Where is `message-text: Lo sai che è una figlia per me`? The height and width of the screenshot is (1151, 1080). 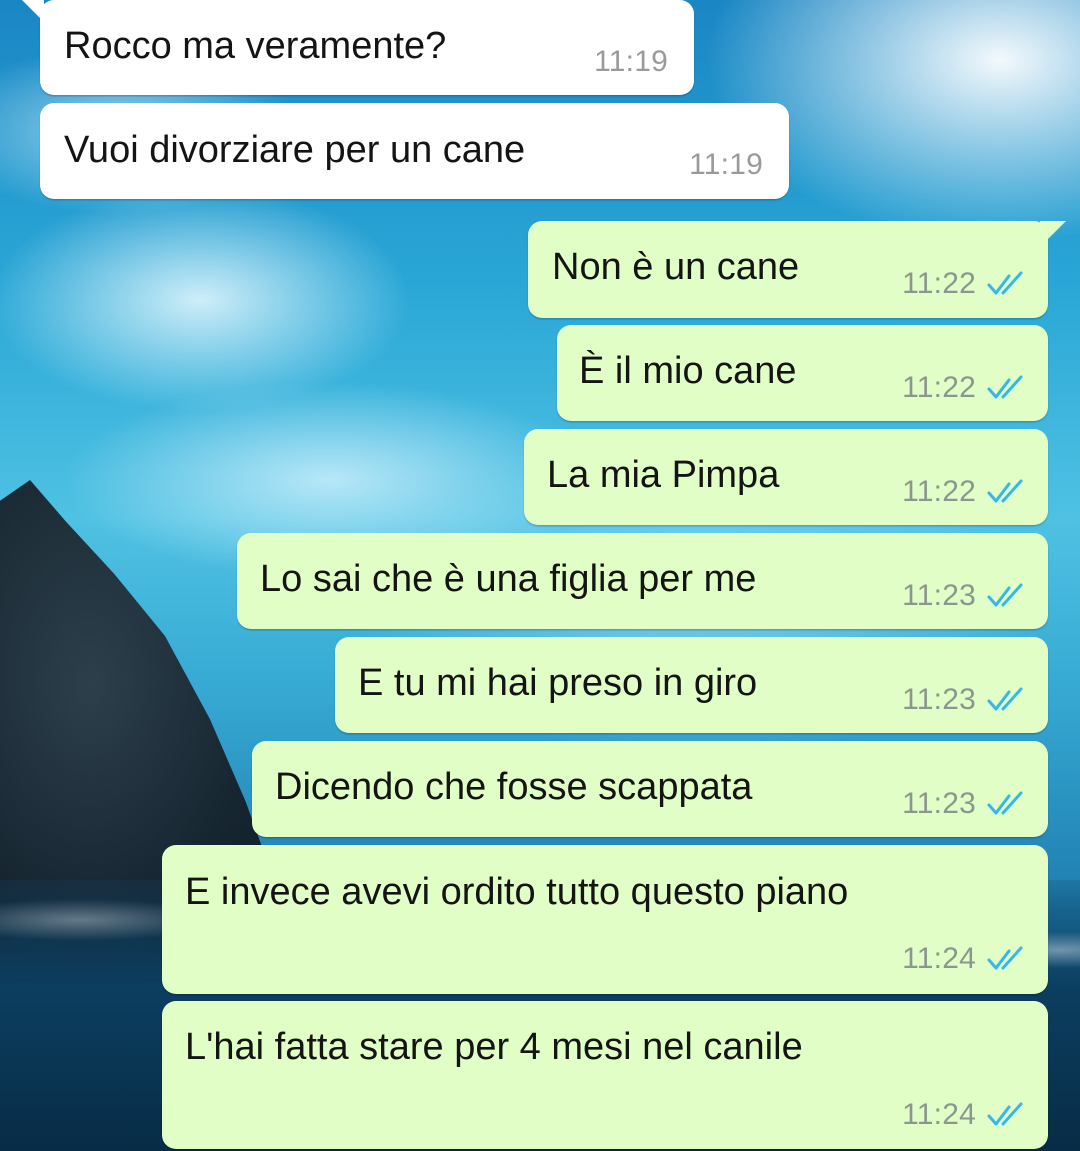
message-text: Lo sai che è una figlia per me is located at coordinates (508, 579).